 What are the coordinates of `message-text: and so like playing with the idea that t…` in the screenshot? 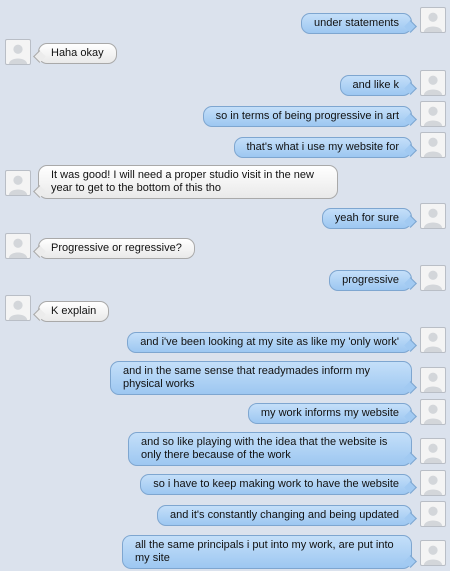 It's located at (264, 448).